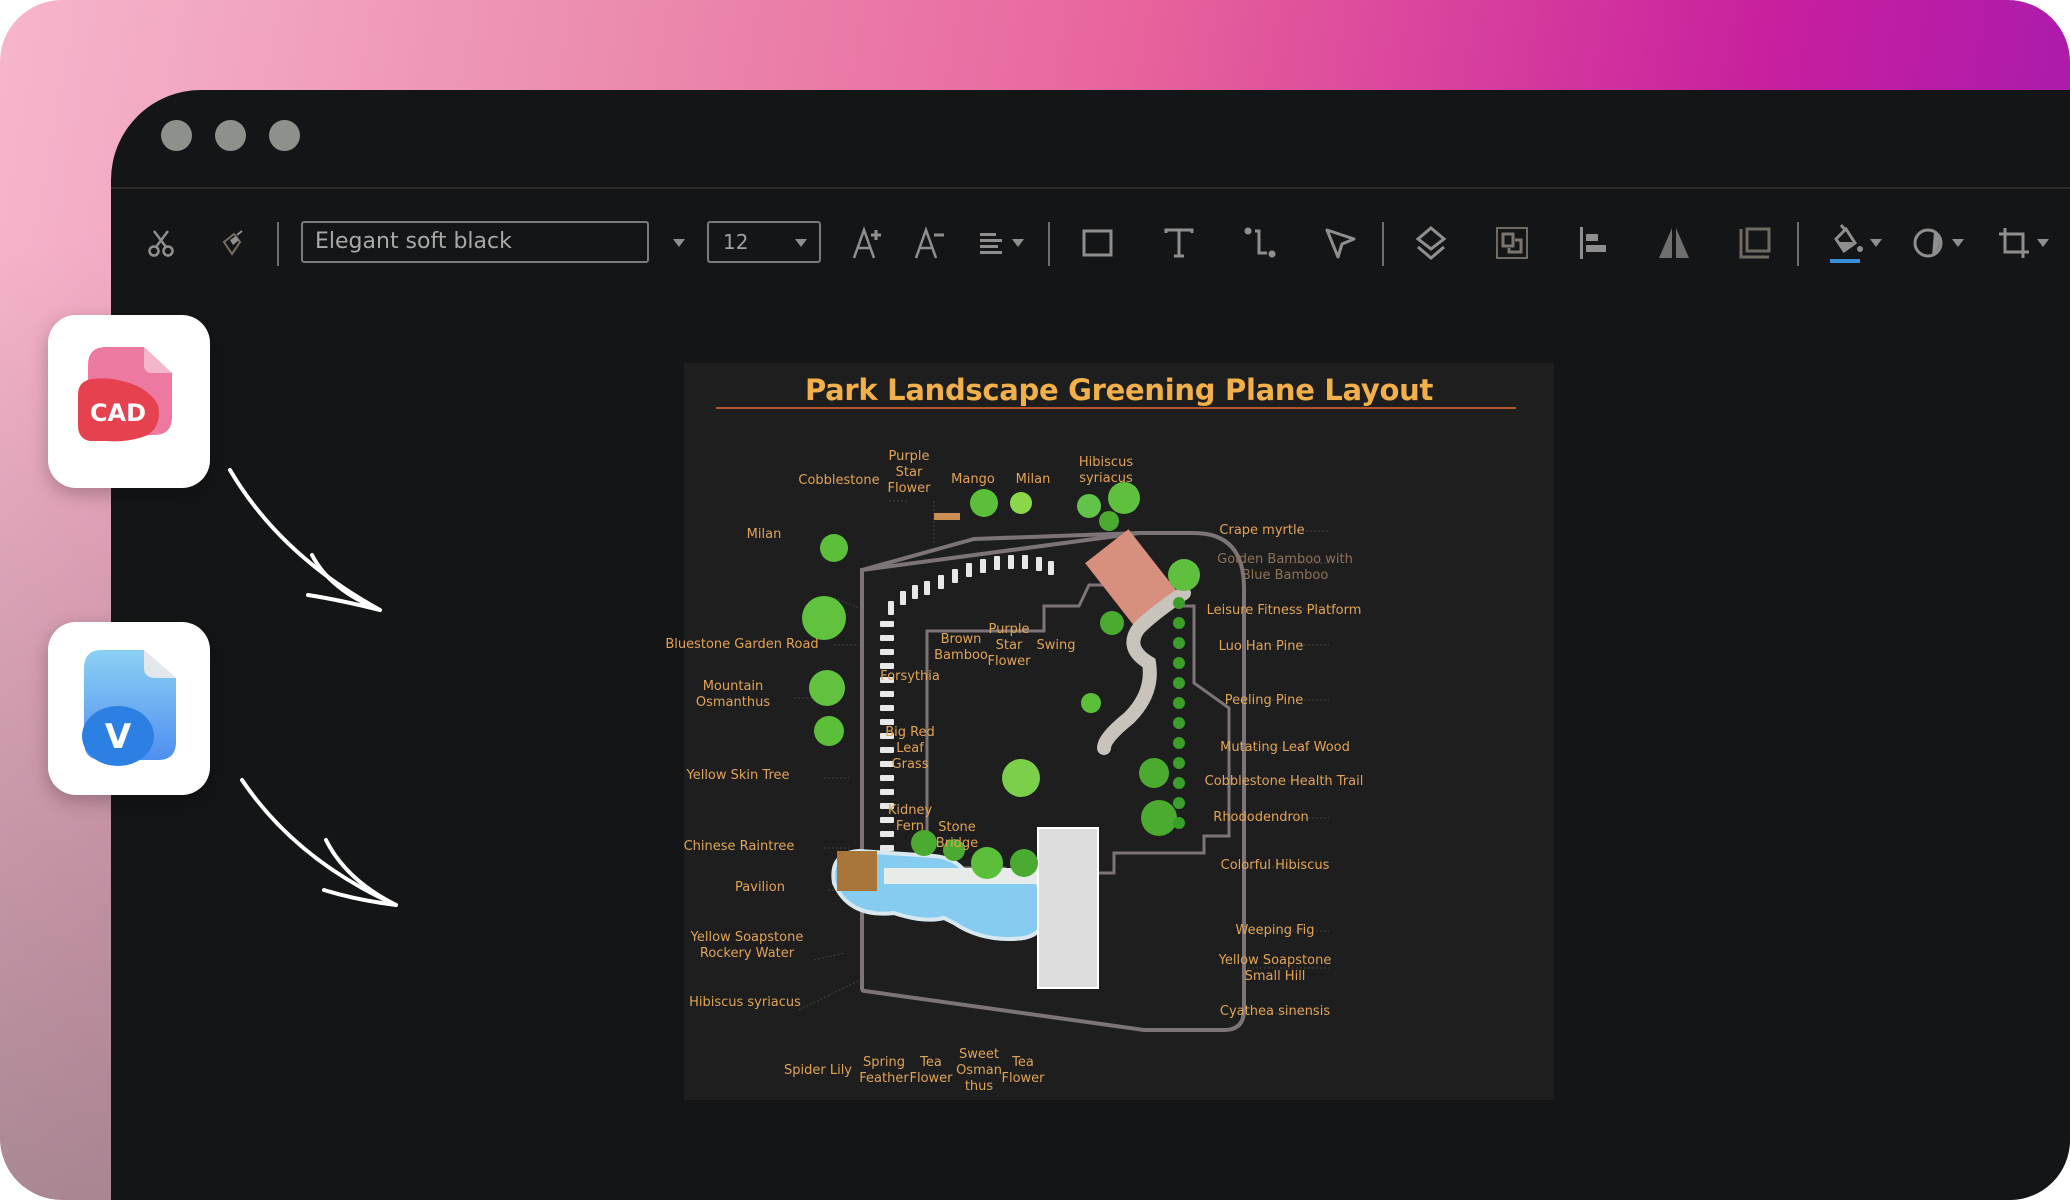  I want to click on brush-icon, so click(232, 243).